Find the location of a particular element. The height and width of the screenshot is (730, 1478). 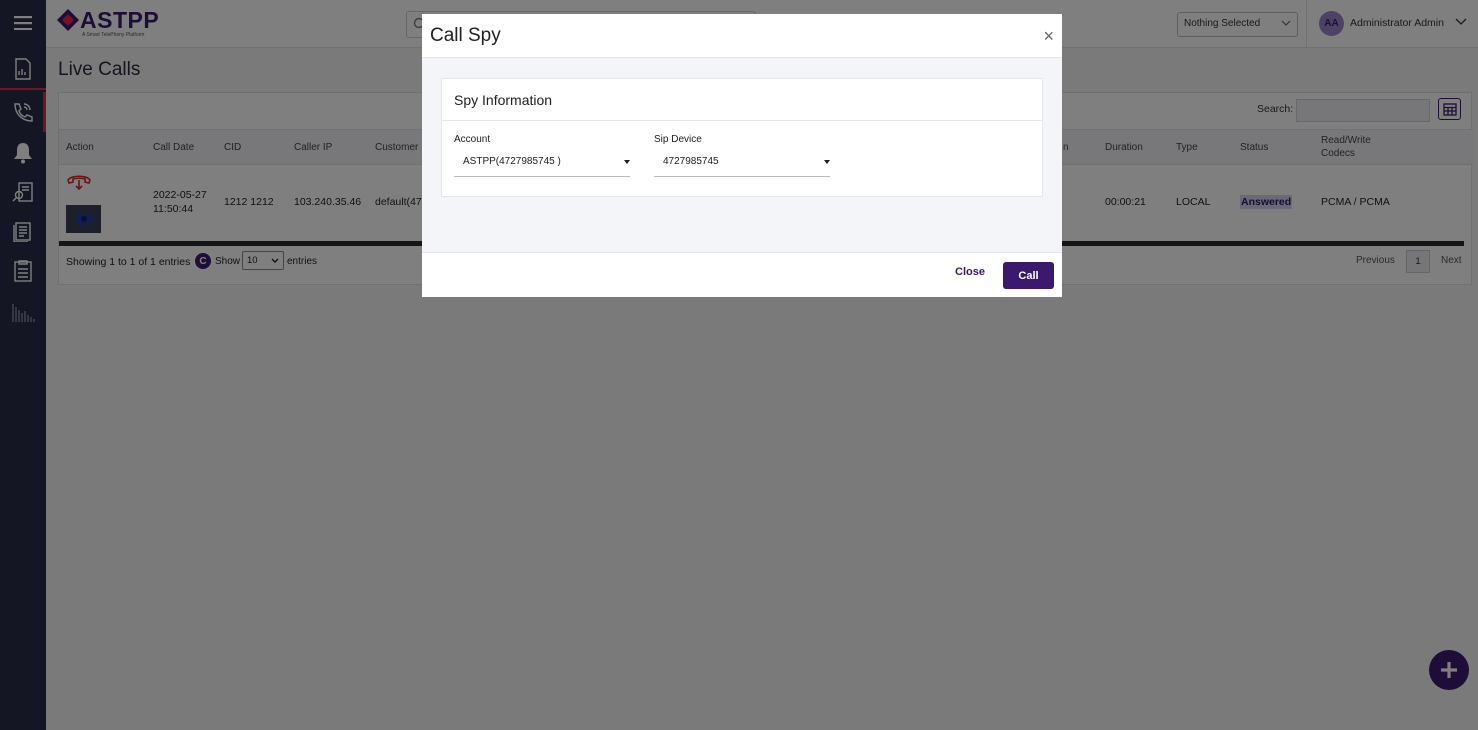

close-icon: × is located at coordinates (1048, 36).